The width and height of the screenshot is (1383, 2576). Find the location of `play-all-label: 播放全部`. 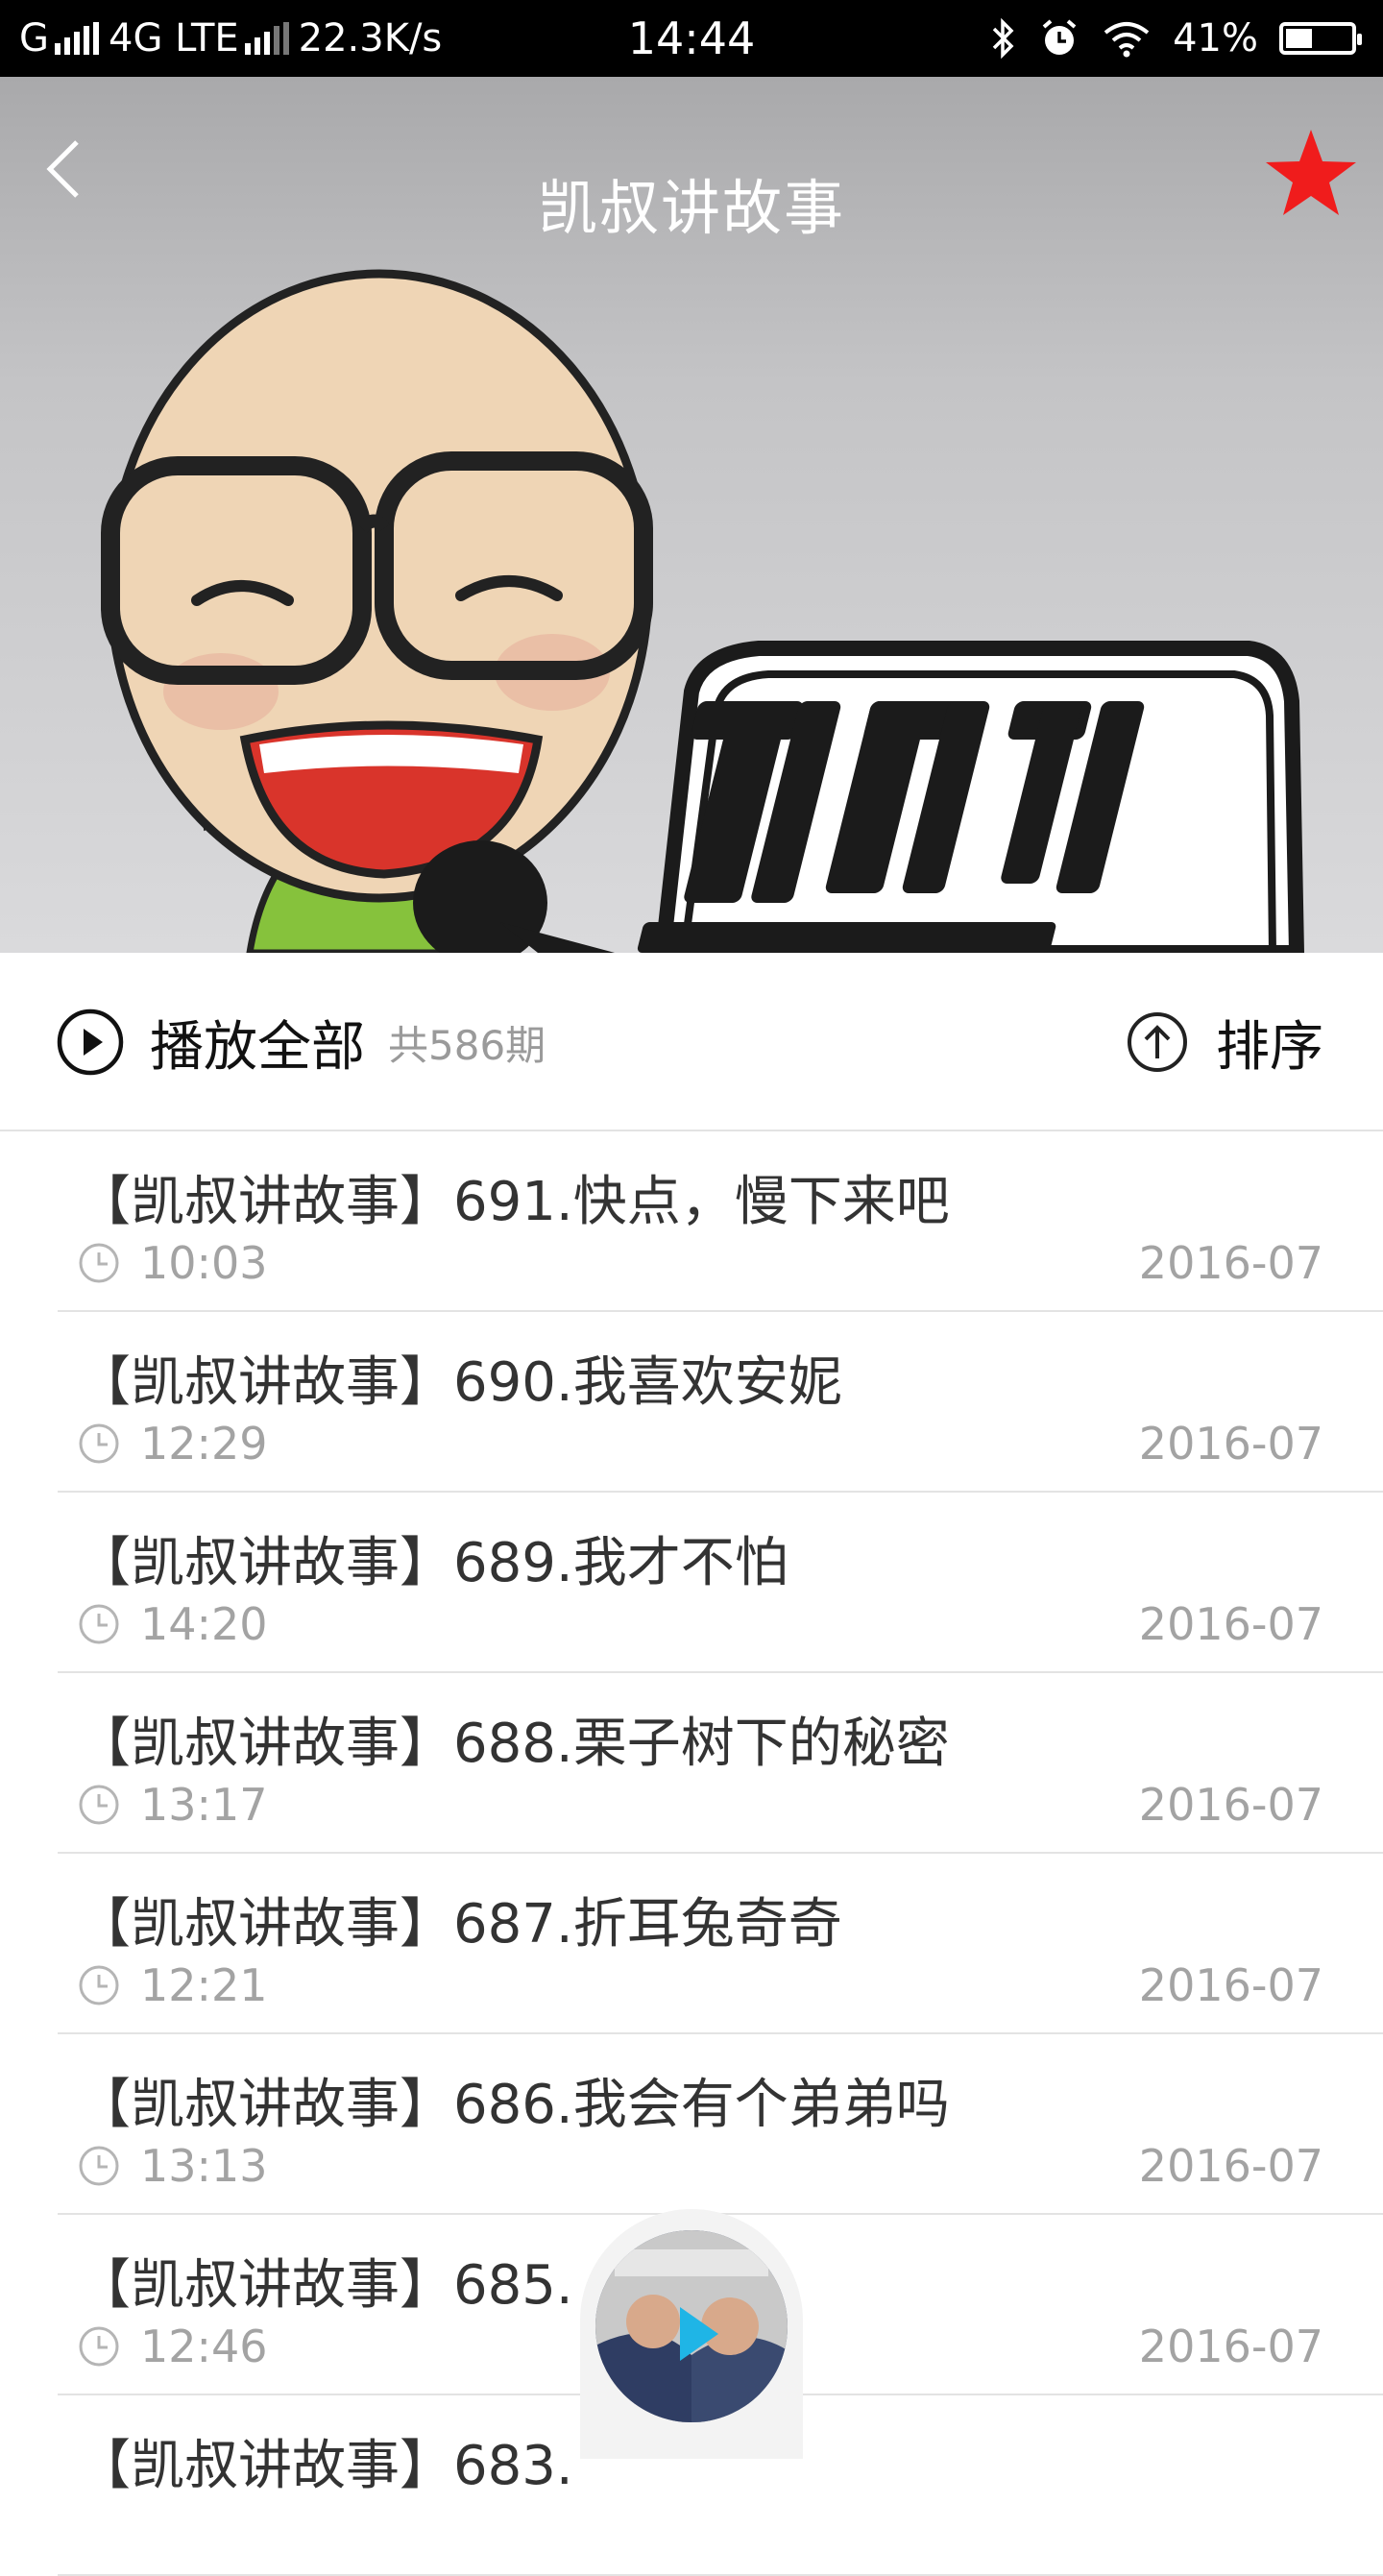

play-all-label: 播放全部 is located at coordinates (257, 1047).